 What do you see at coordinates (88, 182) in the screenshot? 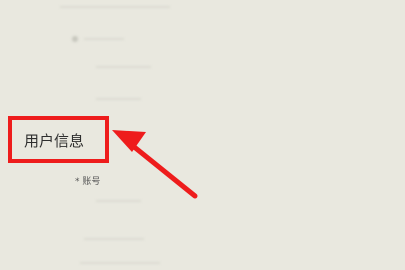
I see `account-field-label: * 账号` at bounding box center [88, 182].